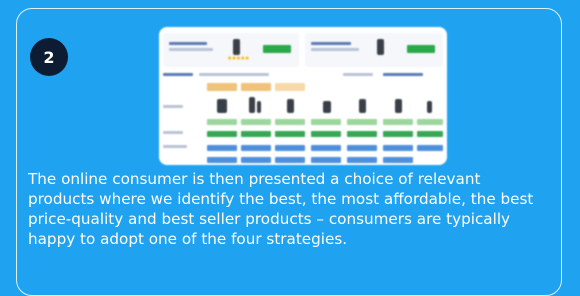 This screenshot has height=296, width=580. Describe the element at coordinates (303, 75) in the screenshot. I see `comparison-toolbar` at that location.